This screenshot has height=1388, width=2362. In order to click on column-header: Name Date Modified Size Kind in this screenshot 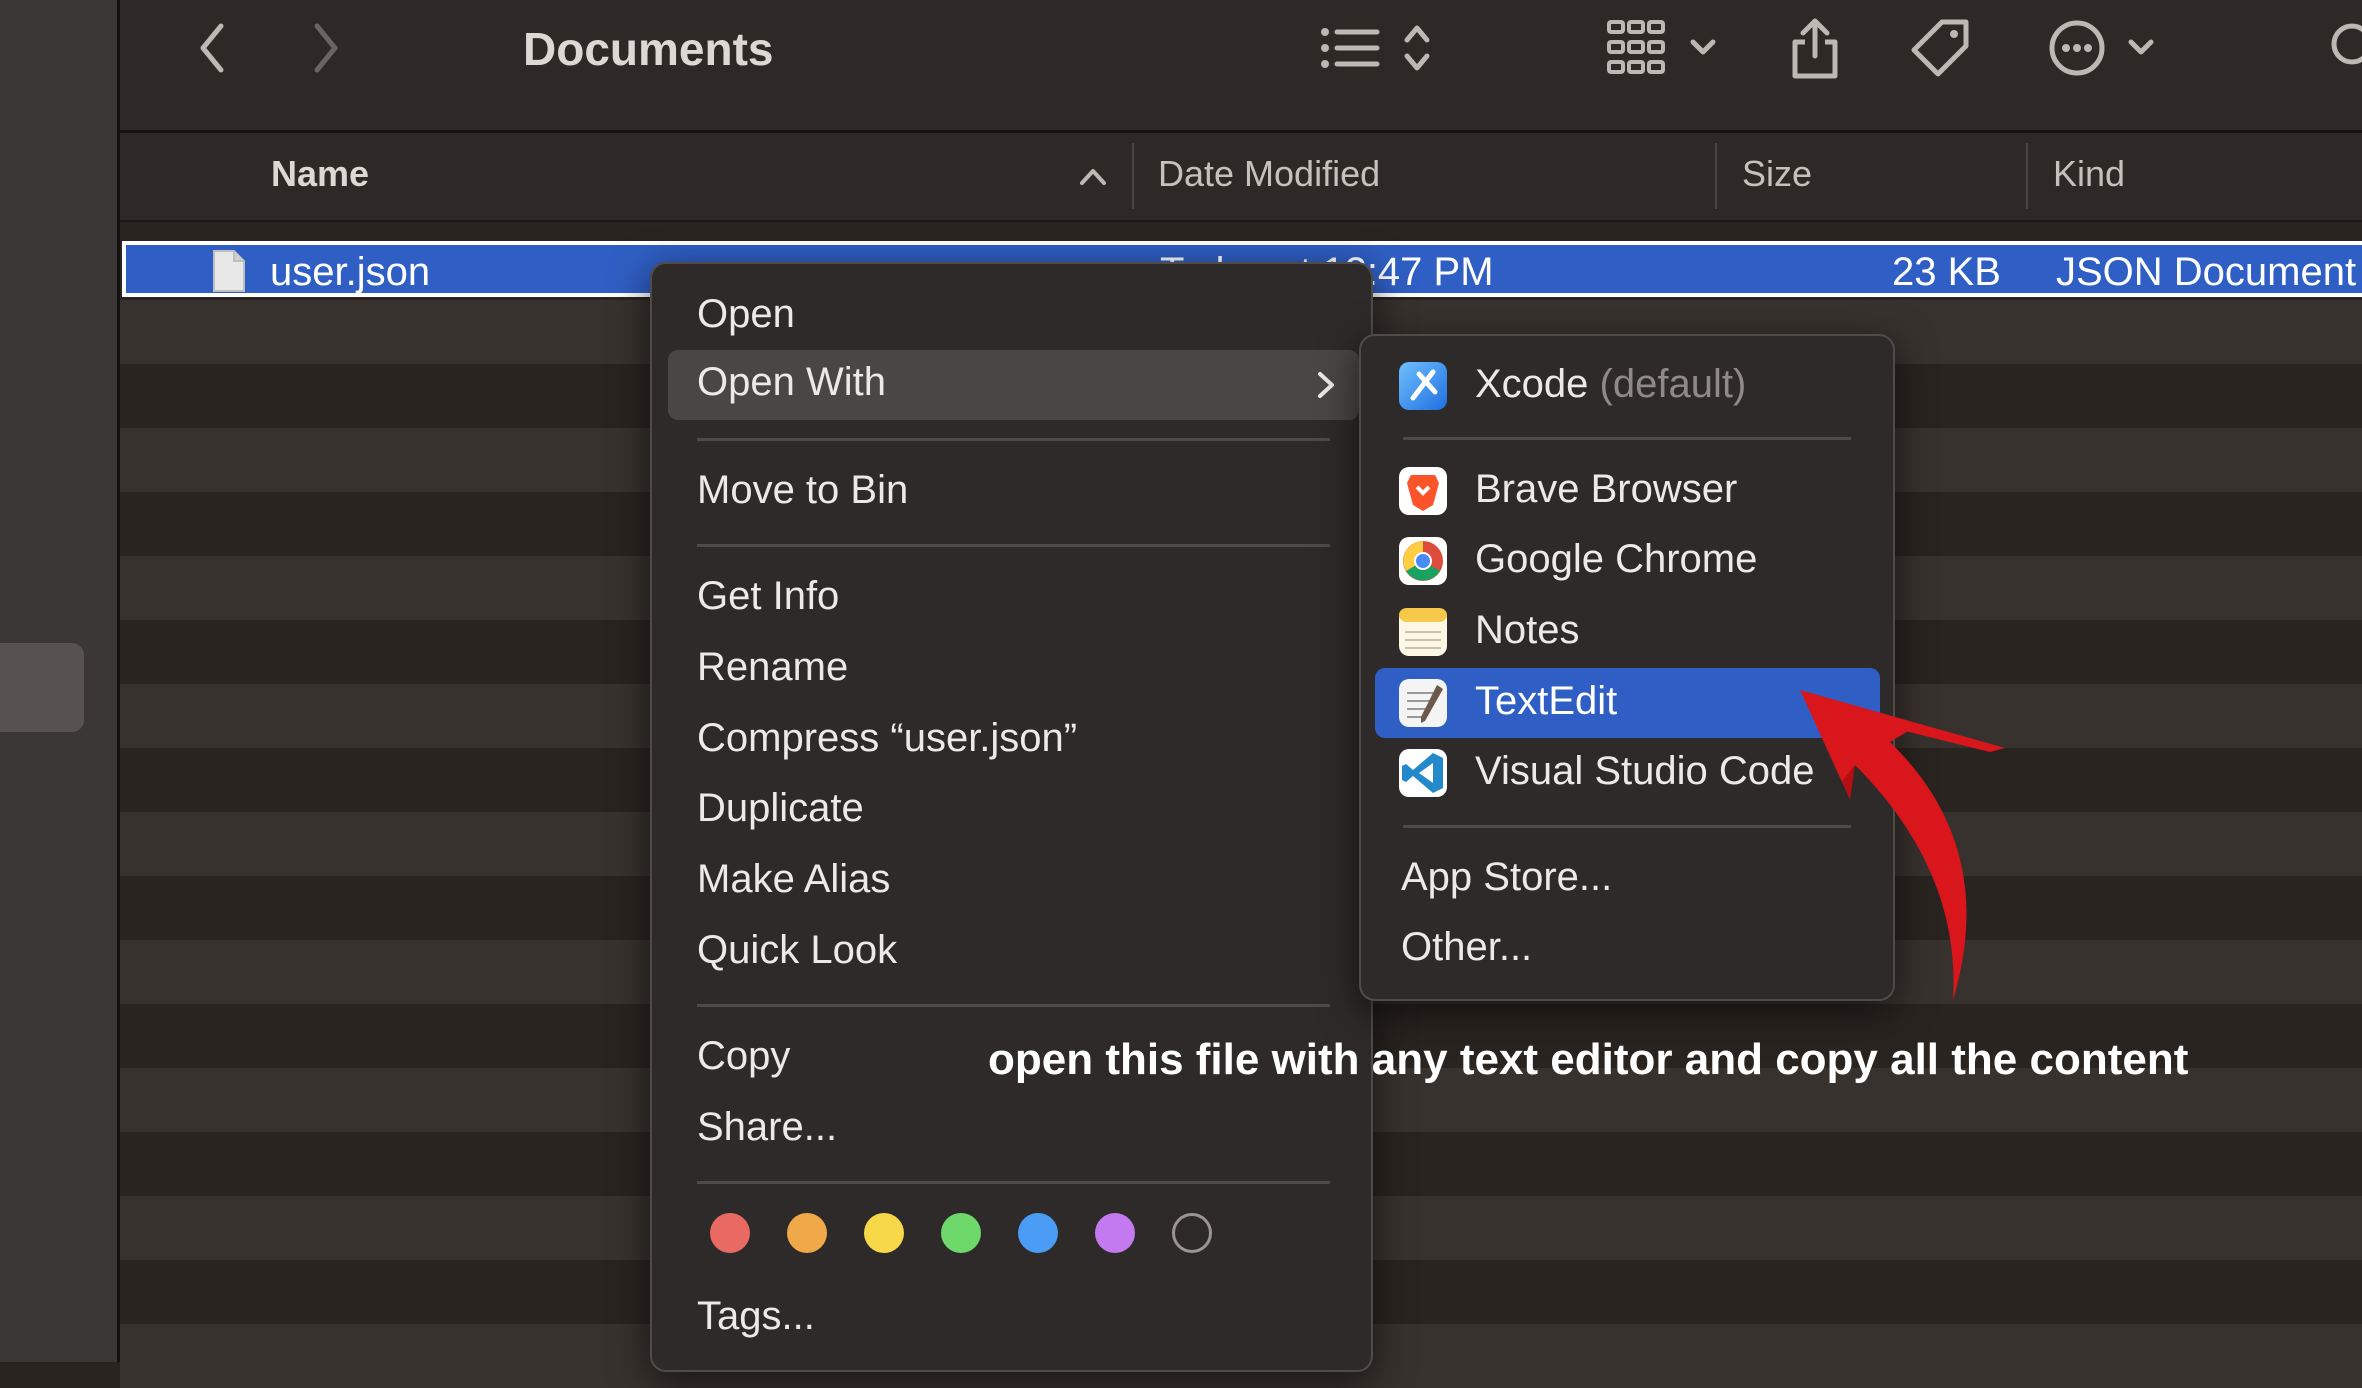, I will do `click(1241, 177)`.